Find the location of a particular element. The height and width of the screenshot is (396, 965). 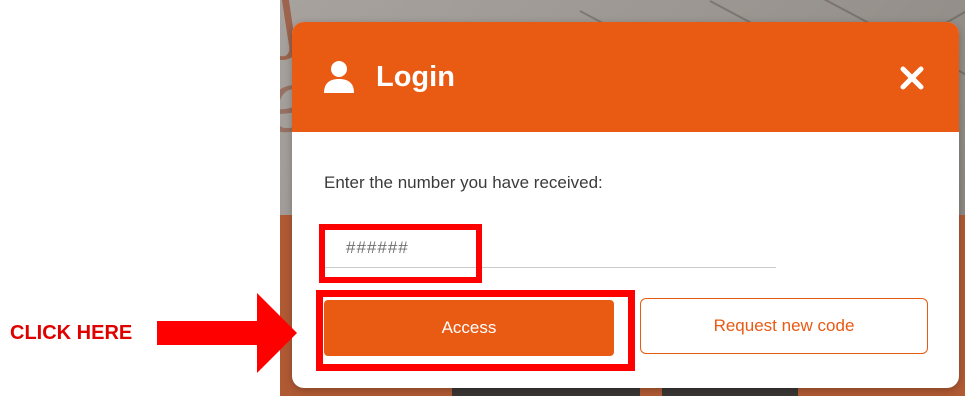

modal-title: Login is located at coordinates (415, 77).